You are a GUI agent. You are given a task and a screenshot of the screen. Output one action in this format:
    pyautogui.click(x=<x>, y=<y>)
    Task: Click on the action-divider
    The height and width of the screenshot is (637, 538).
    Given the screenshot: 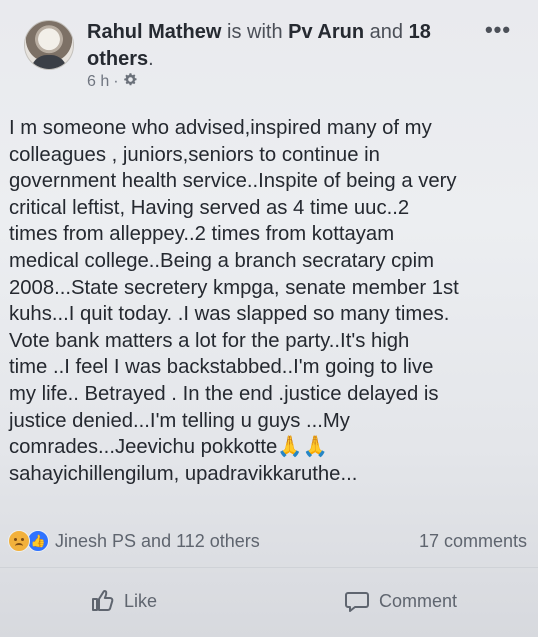 What is the action you would take?
    pyautogui.click(x=269, y=567)
    